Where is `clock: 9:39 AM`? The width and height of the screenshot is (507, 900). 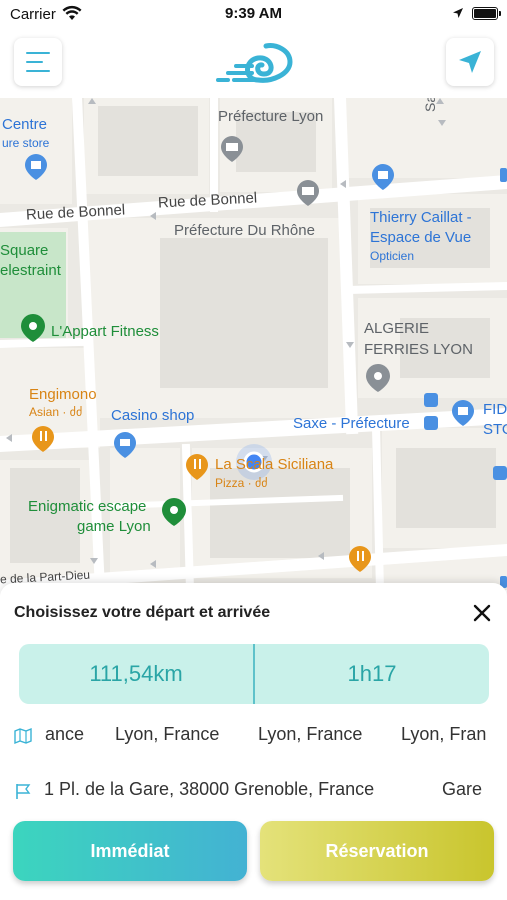 clock: 9:39 AM is located at coordinates (253, 13).